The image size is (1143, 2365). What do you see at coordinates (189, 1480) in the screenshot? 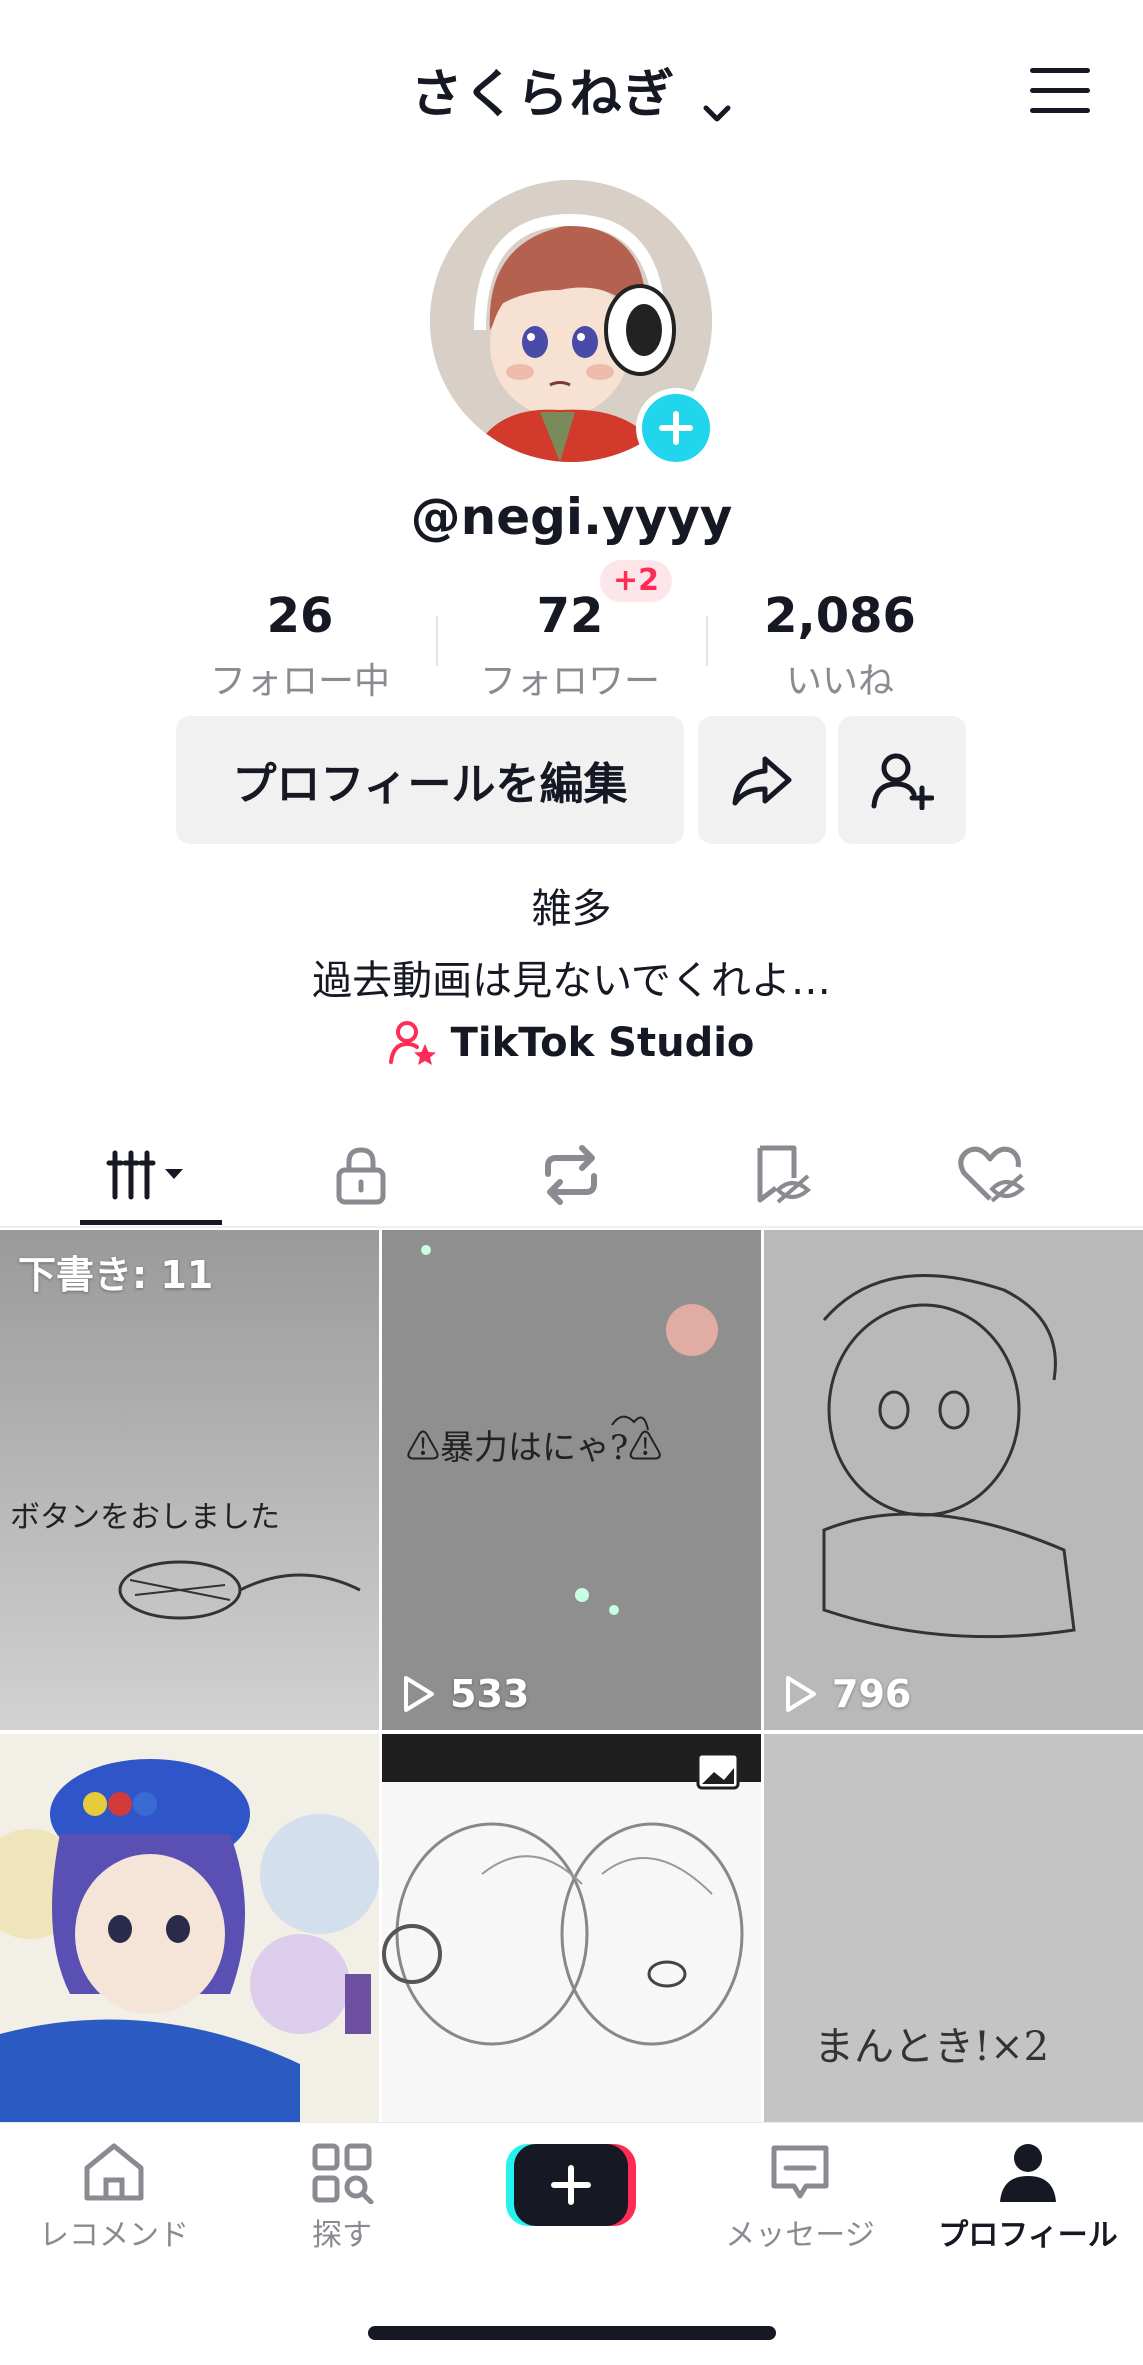
I see `draft-video-tile: 下書き: 11 ボタンをおしました` at bounding box center [189, 1480].